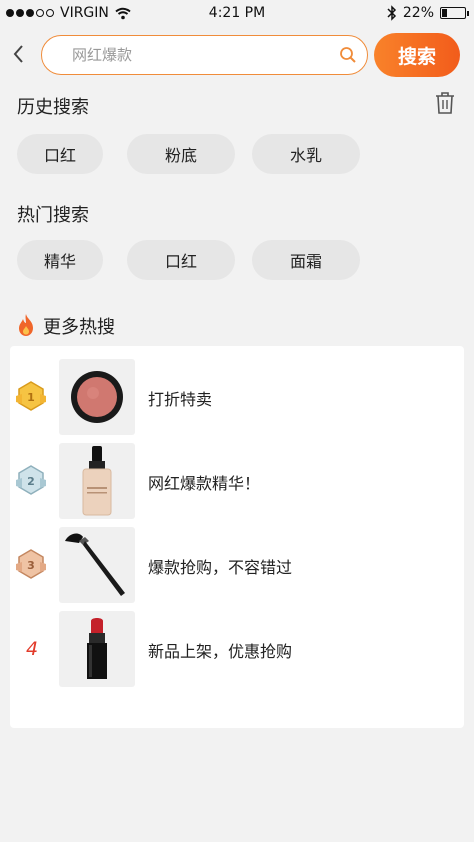 This screenshot has width=474, height=842. Describe the element at coordinates (306, 154) in the screenshot. I see `history-tag: 水乳` at that location.